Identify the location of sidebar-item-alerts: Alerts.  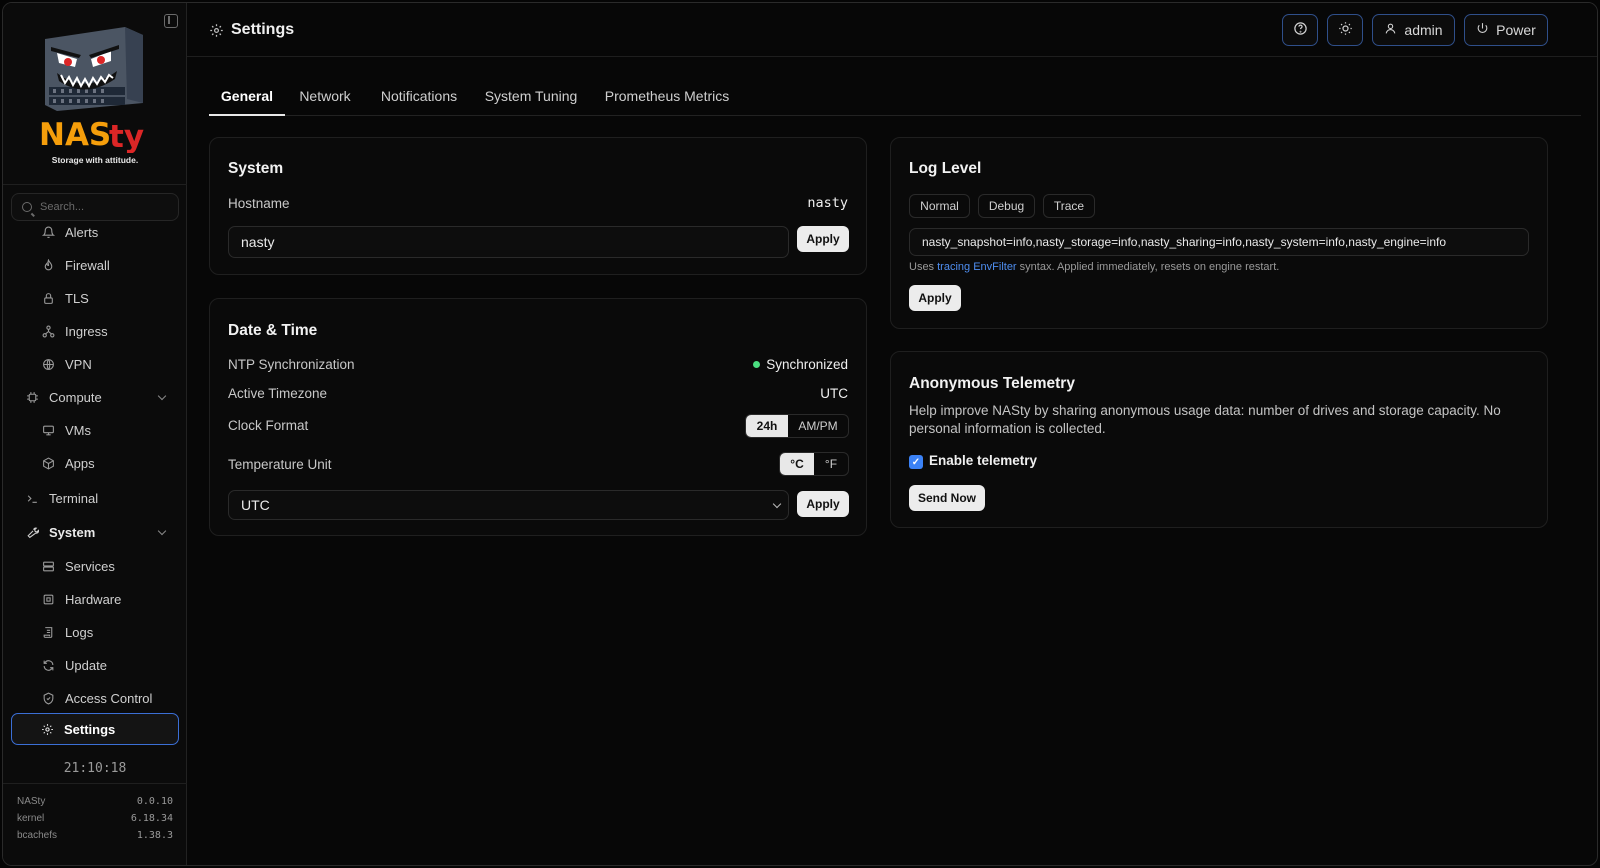
(110, 232).